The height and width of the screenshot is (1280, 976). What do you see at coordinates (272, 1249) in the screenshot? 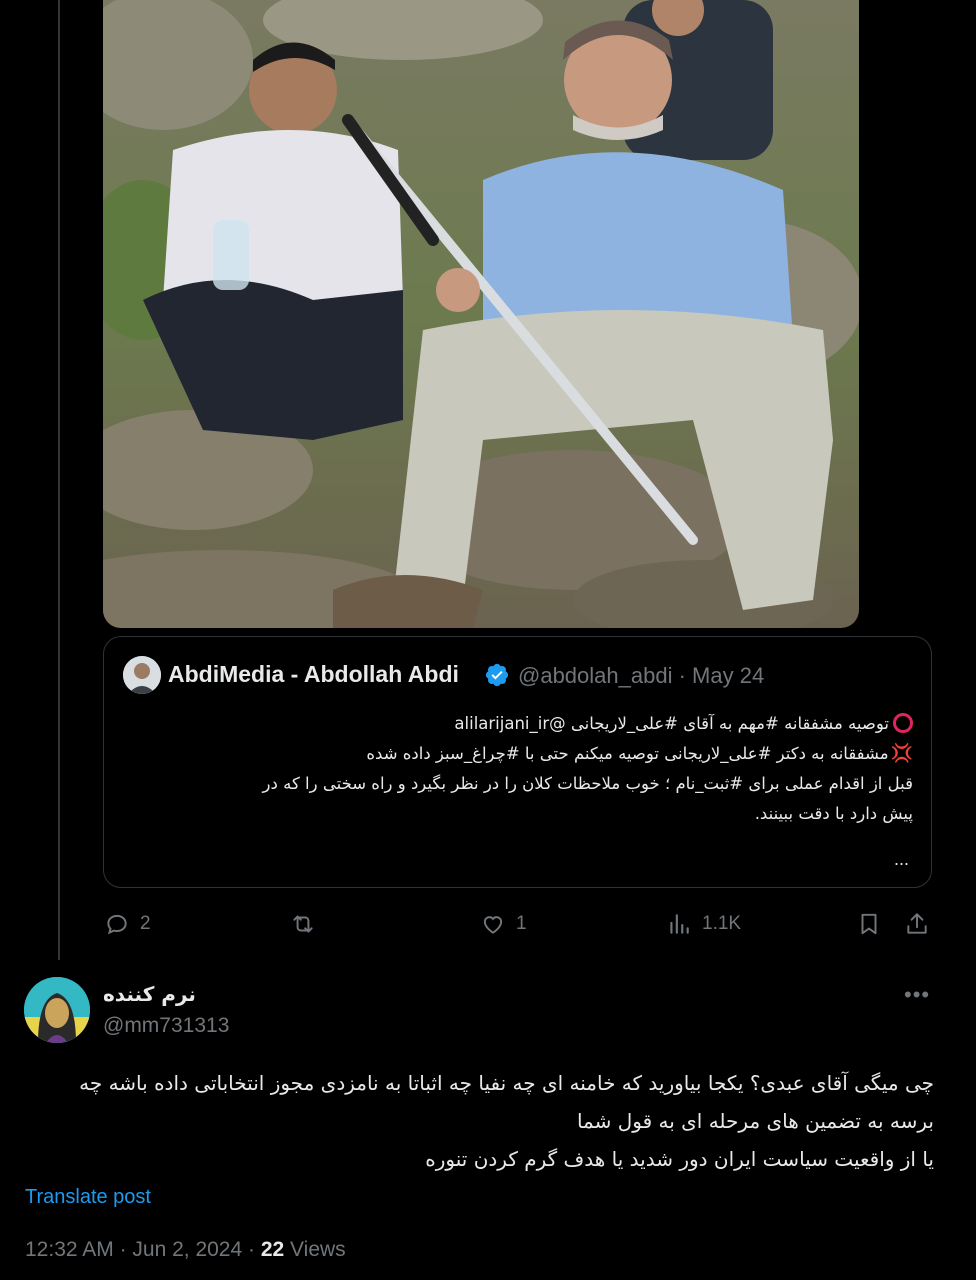
I see `post-views-count: 22` at bounding box center [272, 1249].